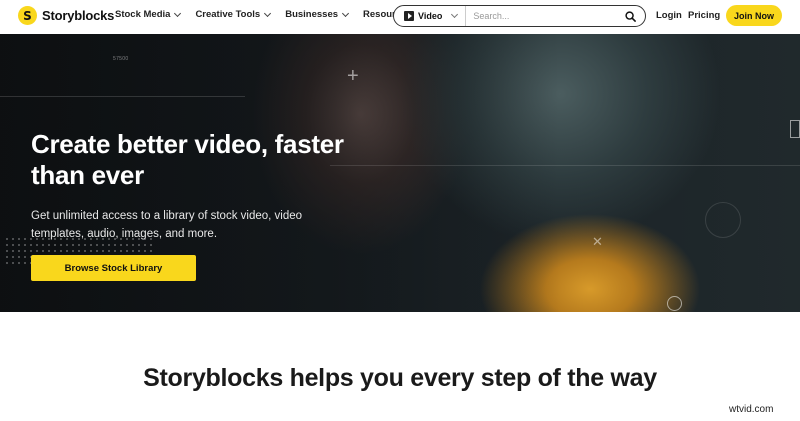 Image resolution: width=800 pixels, height=421 pixels. I want to click on browse-stock-library-button: Browse Stock Library, so click(113, 268).